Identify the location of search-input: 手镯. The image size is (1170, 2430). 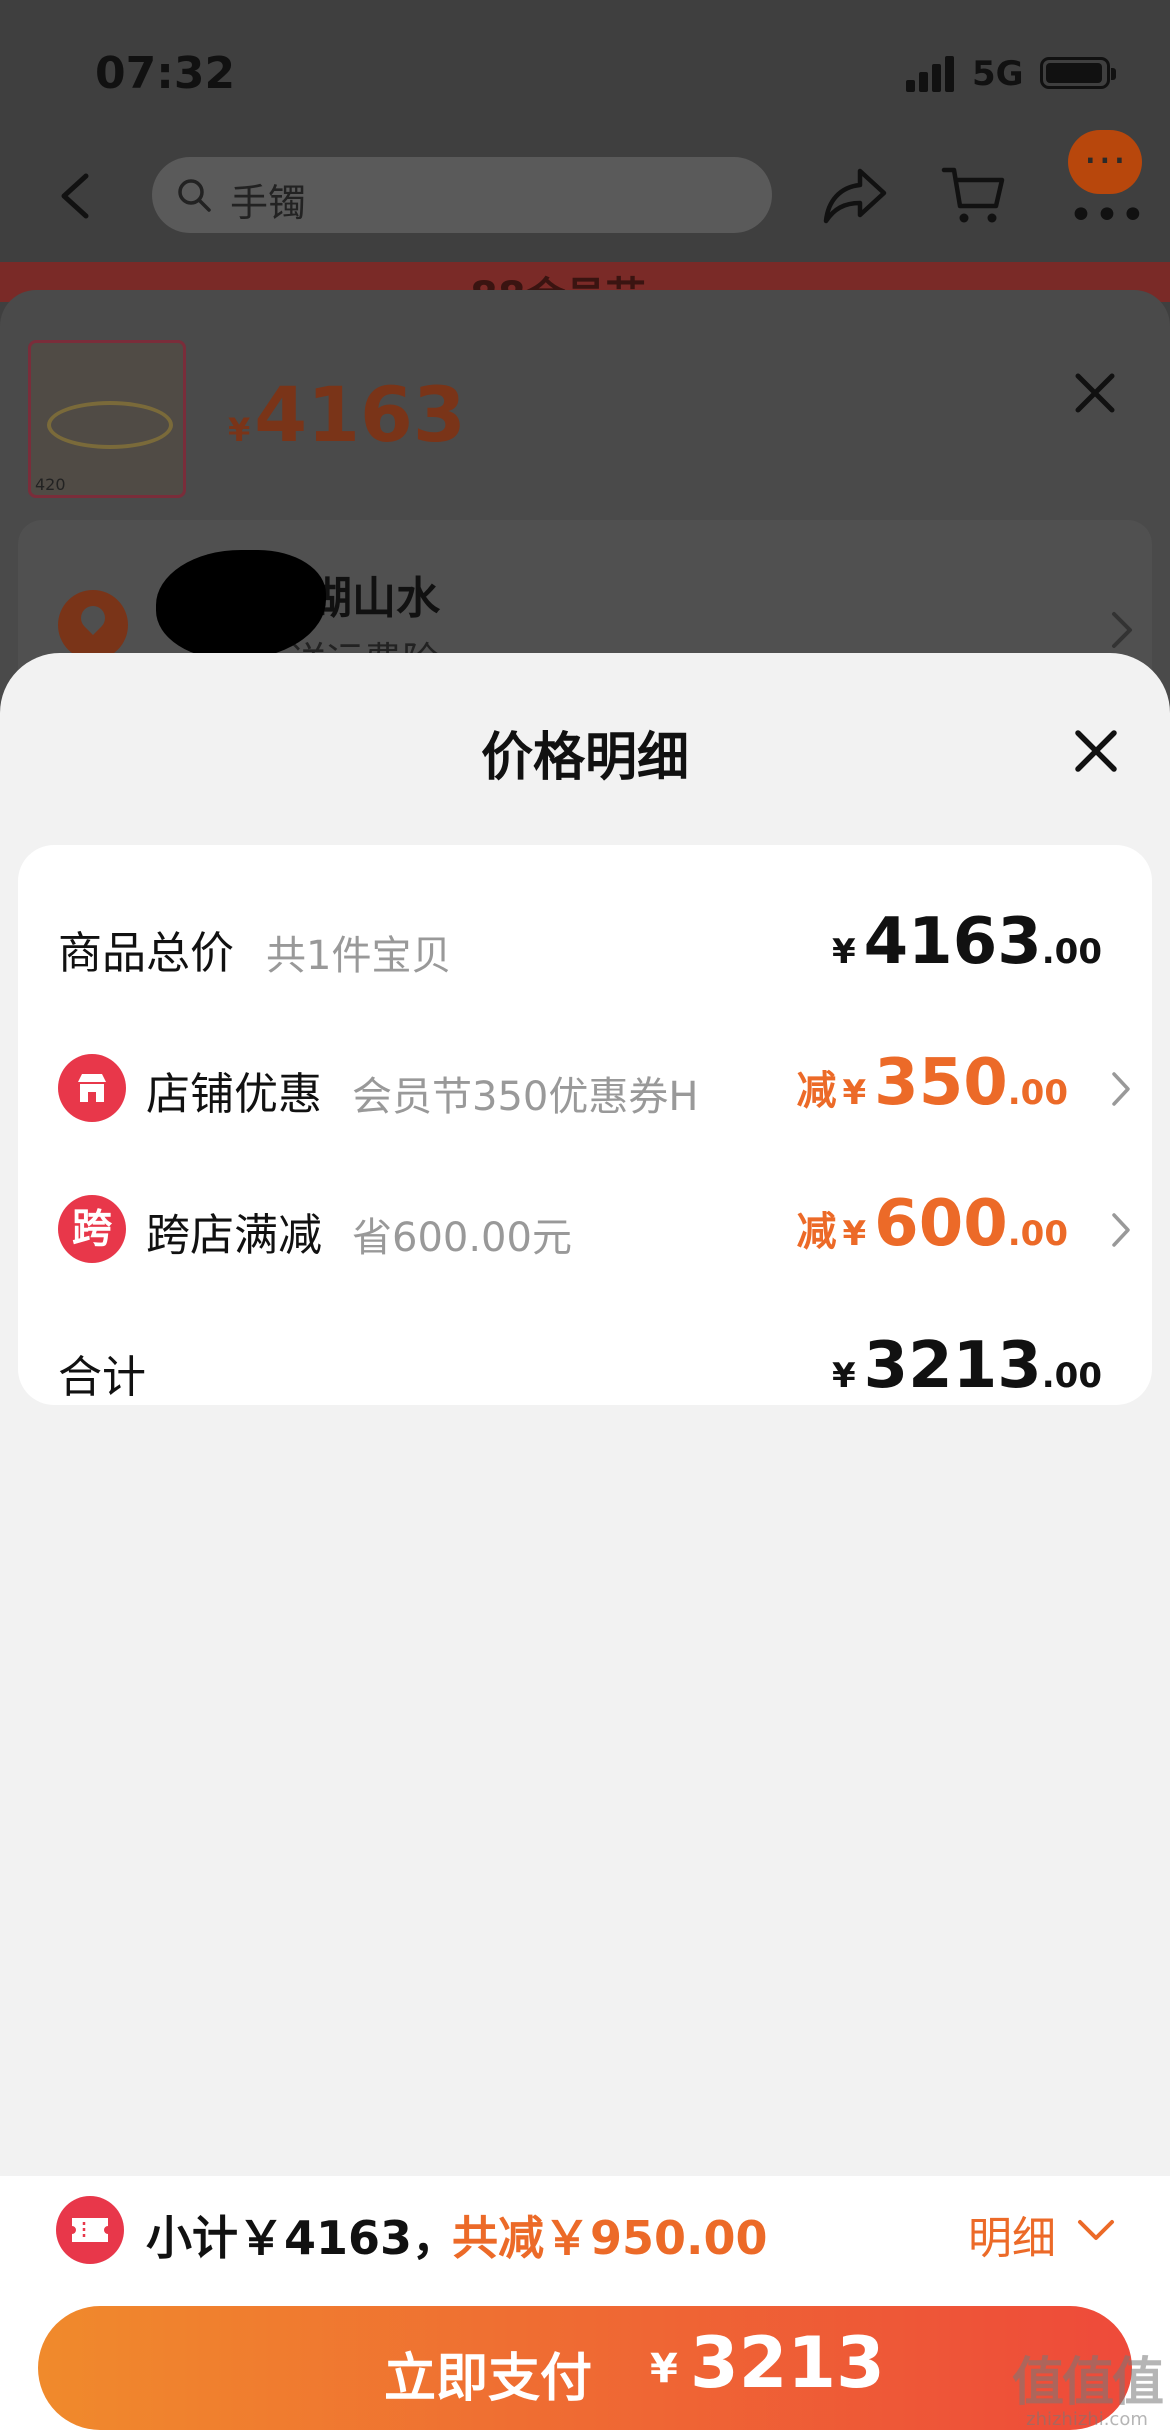
(462, 195).